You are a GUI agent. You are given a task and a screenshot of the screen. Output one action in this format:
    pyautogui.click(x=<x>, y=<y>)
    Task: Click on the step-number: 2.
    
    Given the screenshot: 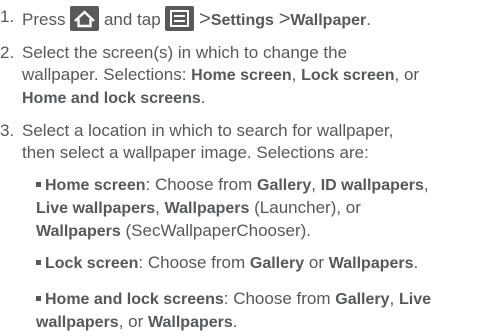 What is the action you would take?
    pyautogui.click(x=7, y=52)
    